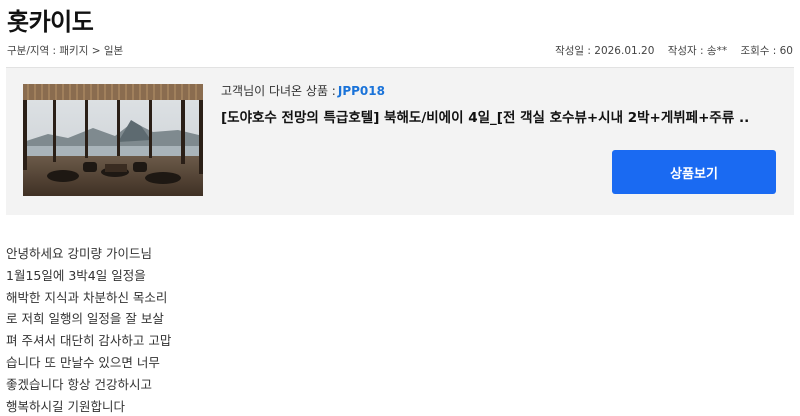  I want to click on hotel-lobby-image, so click(113, 140).